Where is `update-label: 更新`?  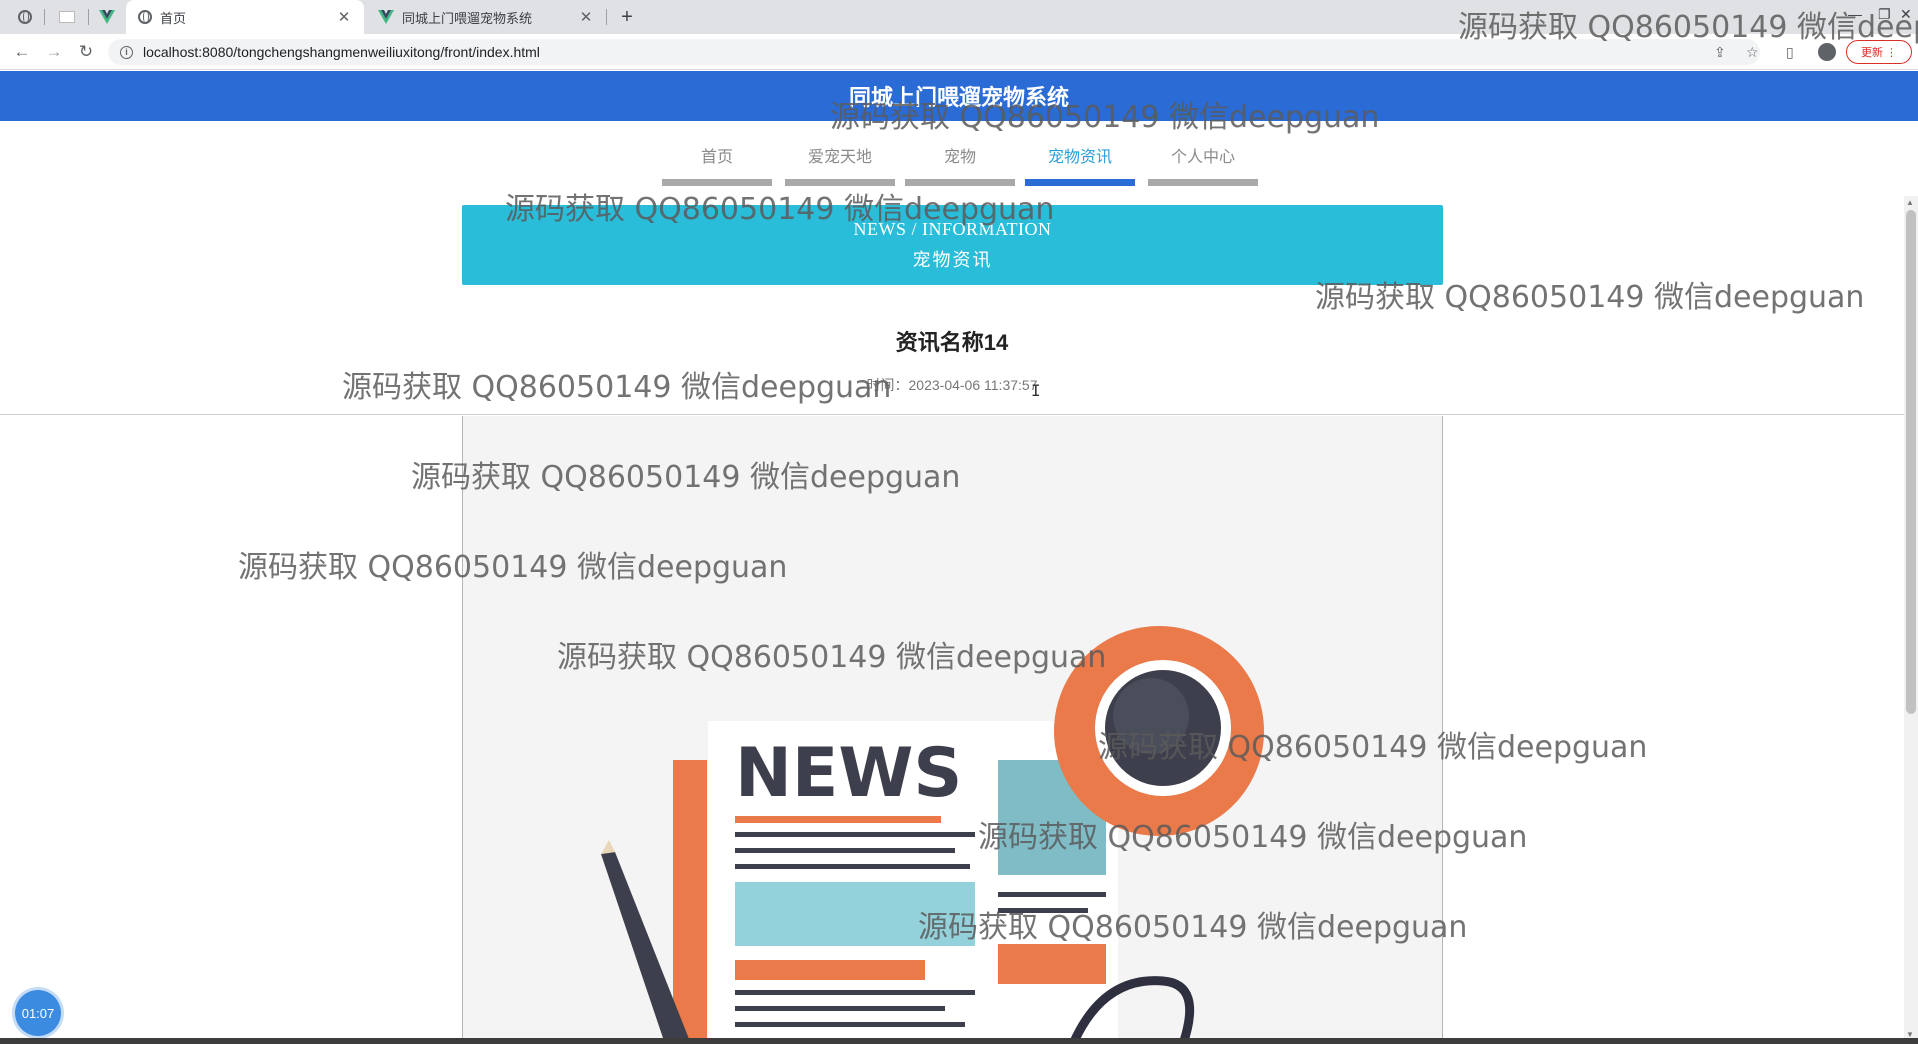 update-label: 更新 is located at coordinates (1871, 53).